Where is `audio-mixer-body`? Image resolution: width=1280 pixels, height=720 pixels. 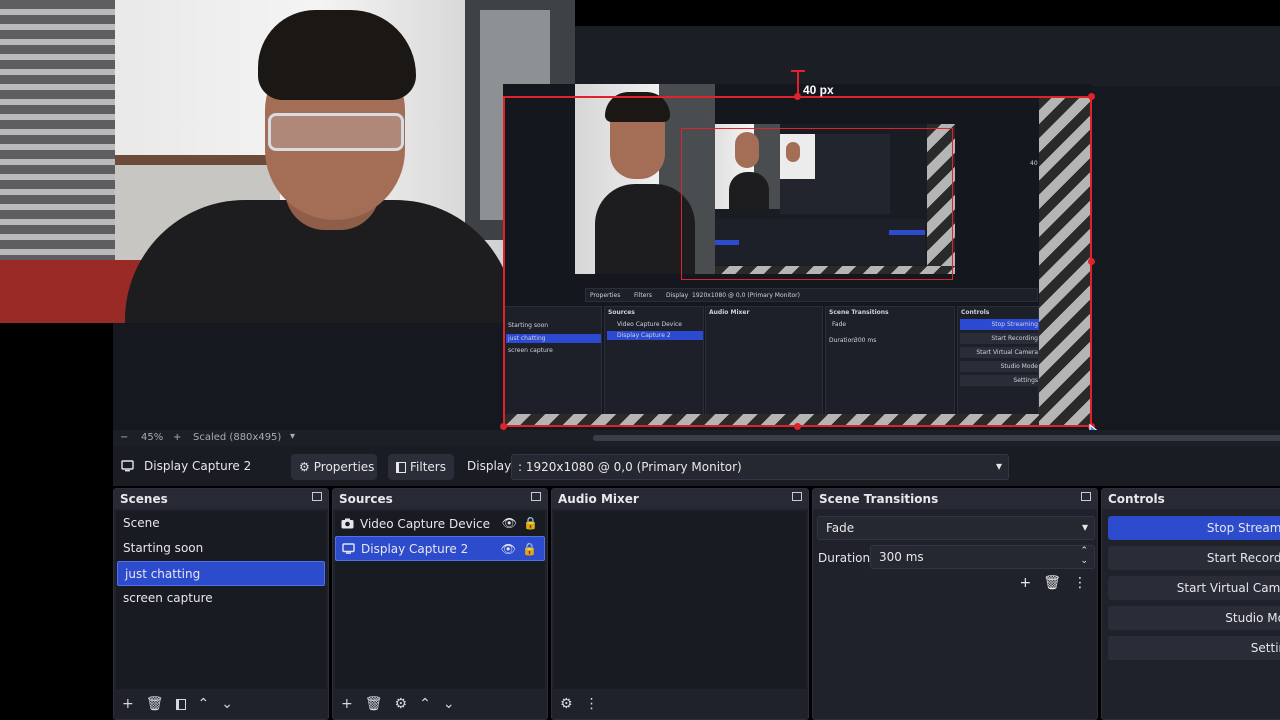 audio-mixer-body is located at coordinates (680, 600).